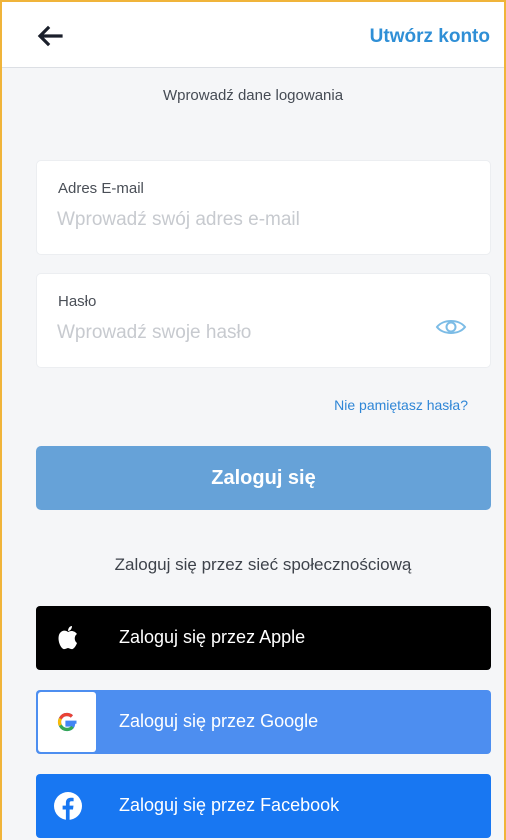 The image size is (506, 840). I want to click on password-field-label: Hasło, so click(77, 301).